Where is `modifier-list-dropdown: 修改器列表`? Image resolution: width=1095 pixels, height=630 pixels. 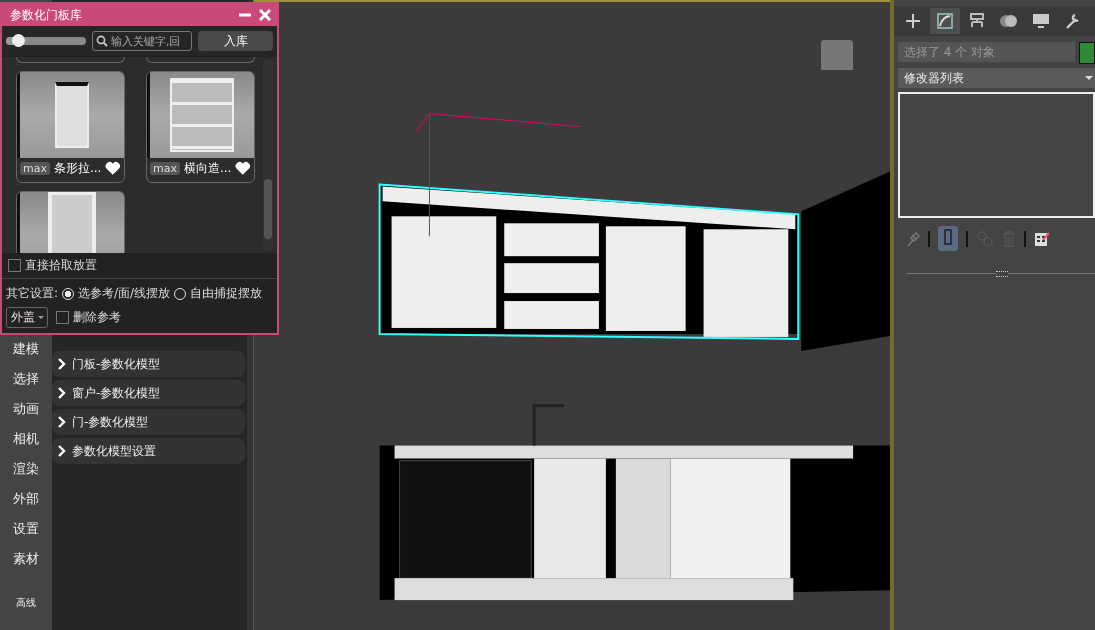
modifier-list-dropdown: 修改器列表 is located at coordinates (996, 78).